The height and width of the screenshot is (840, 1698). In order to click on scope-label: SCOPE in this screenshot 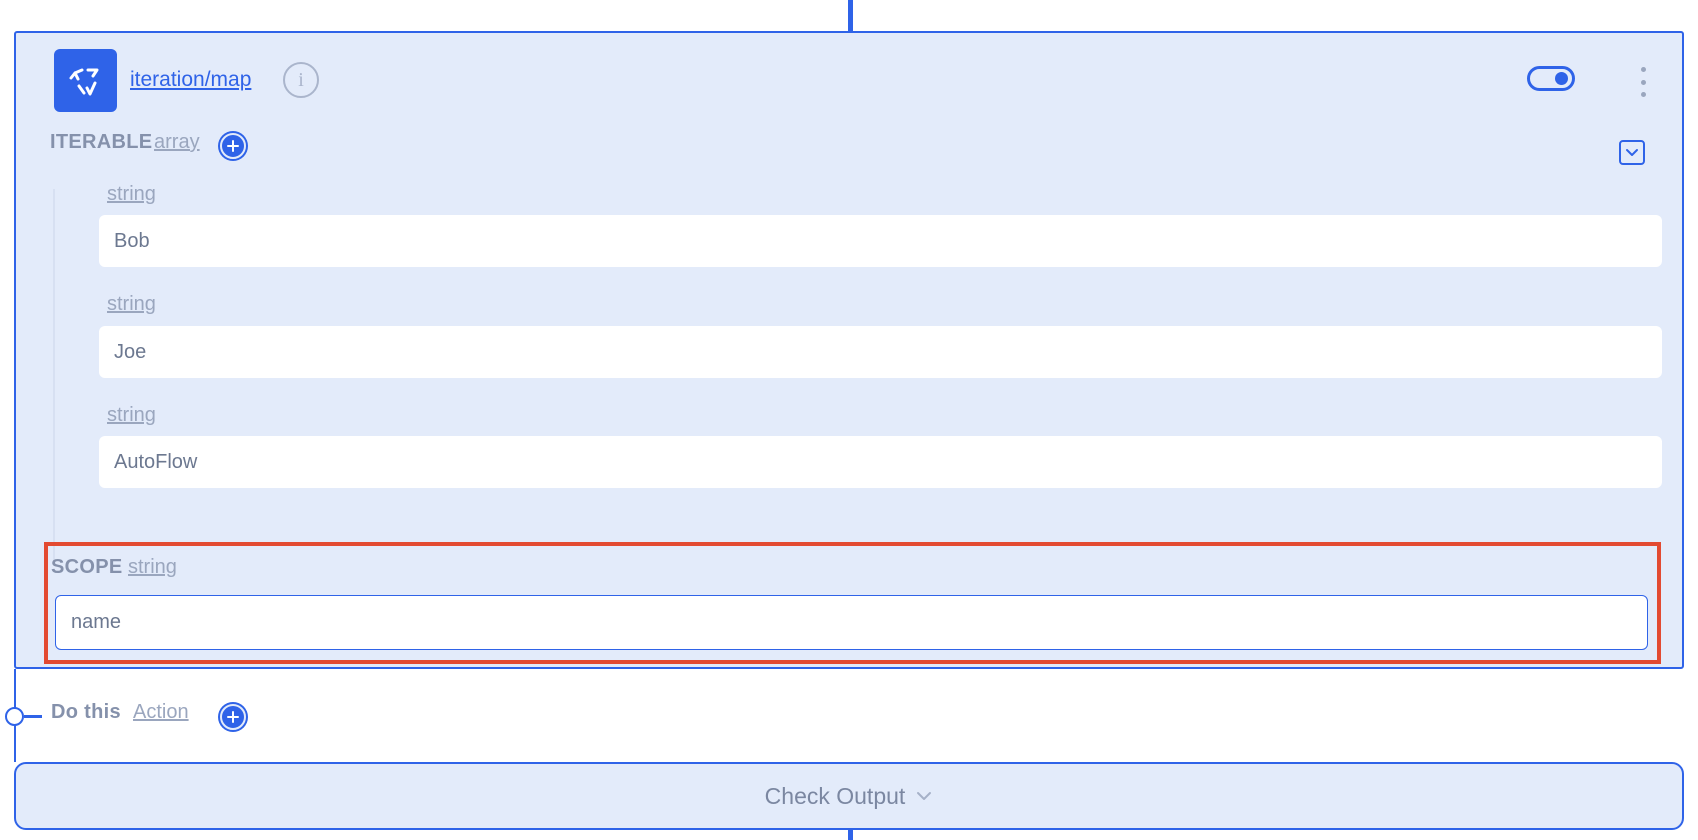, I will do `click(87, 567)`.